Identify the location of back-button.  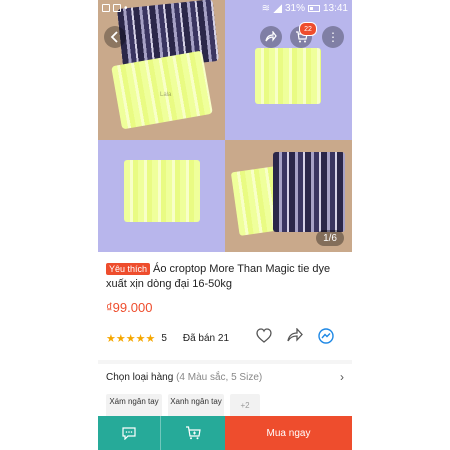
(115, 37).